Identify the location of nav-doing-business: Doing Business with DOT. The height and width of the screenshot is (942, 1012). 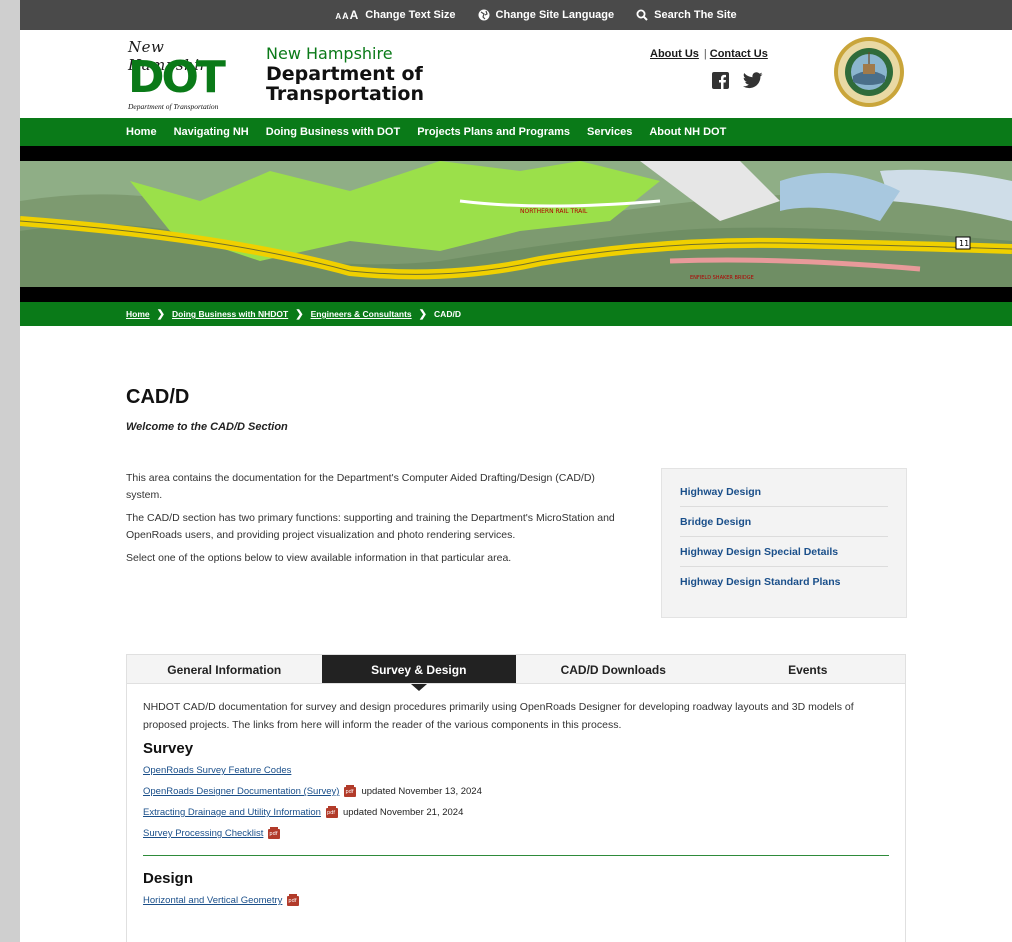
(333, 132).